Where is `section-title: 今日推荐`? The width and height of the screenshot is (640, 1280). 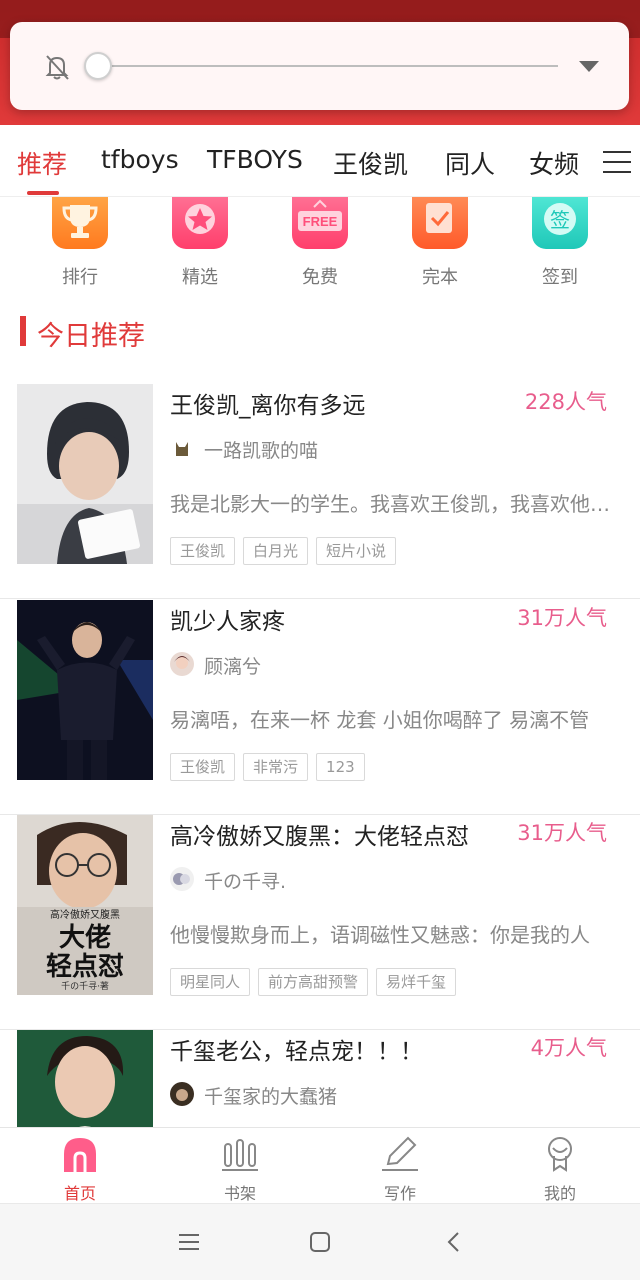 section-title: 今日推荐 is located at coordinates (91, 336).